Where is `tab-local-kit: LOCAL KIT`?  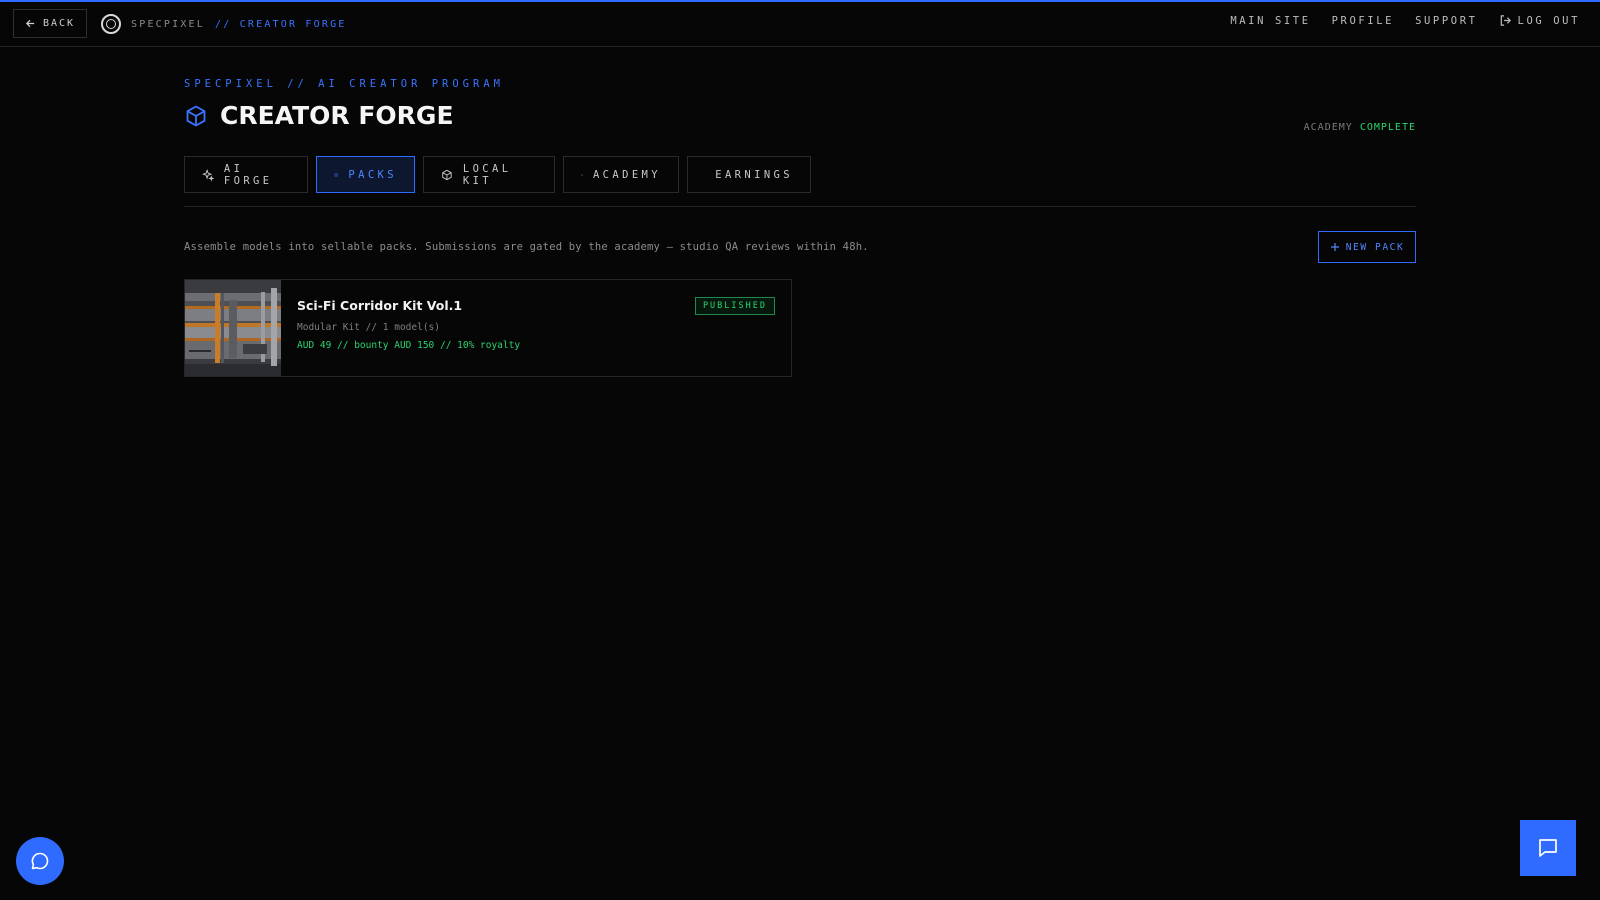
tab-local-kit: LOCAL KIT is located at coordinates (489, 174).